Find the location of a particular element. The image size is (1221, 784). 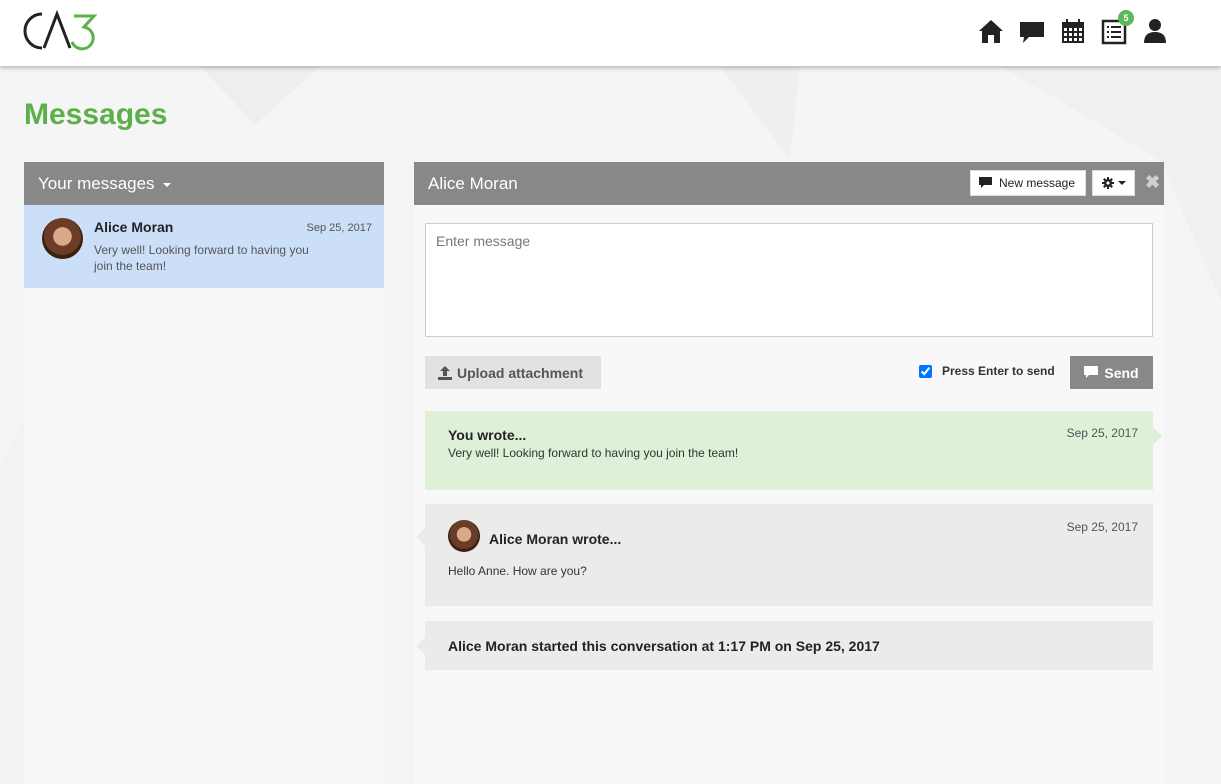

your-messages-label: Your messages is located at coordinates (96, 183).